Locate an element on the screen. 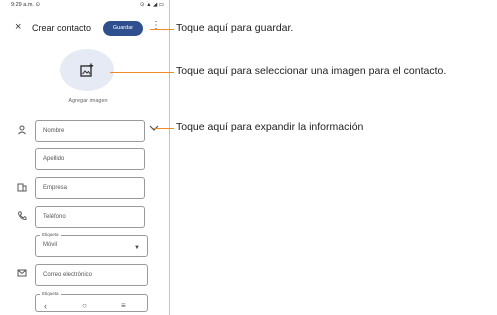  status-icons: ⊙ ▲ ◢ ▭ is located at coordinates (151, 5).